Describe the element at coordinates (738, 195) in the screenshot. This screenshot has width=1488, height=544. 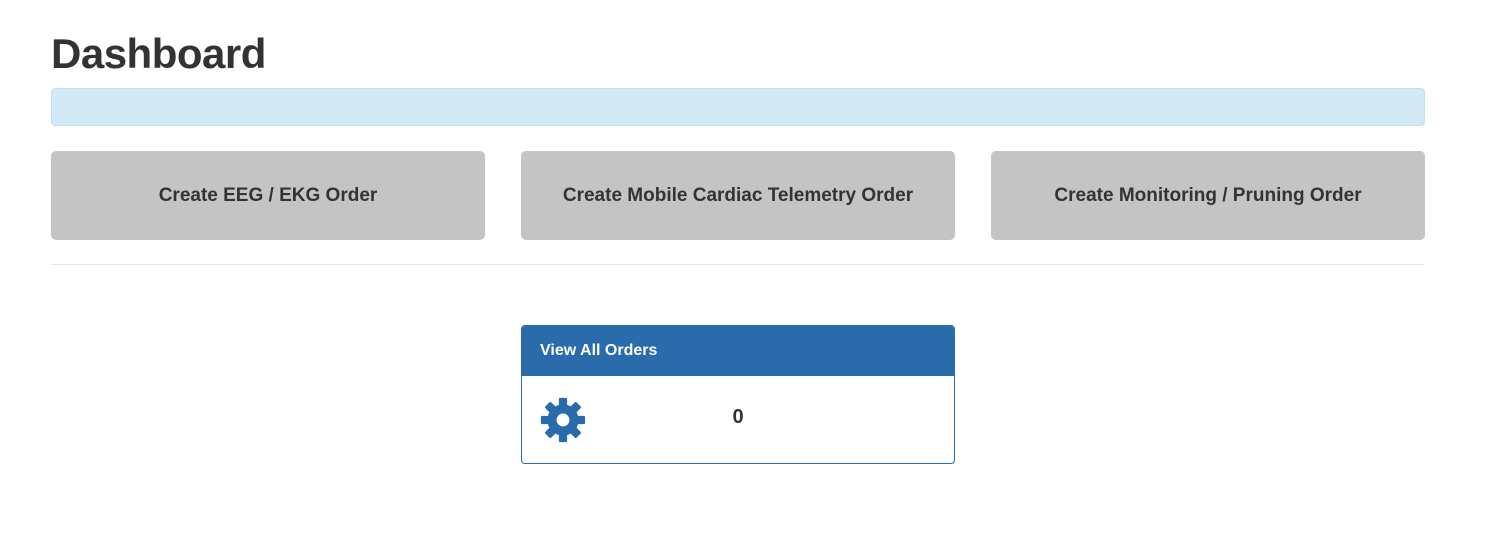
I see `create-mobile-cardiac-telemetry-order-button: Create Mobile Cardiac Telemetry Order` at that location.